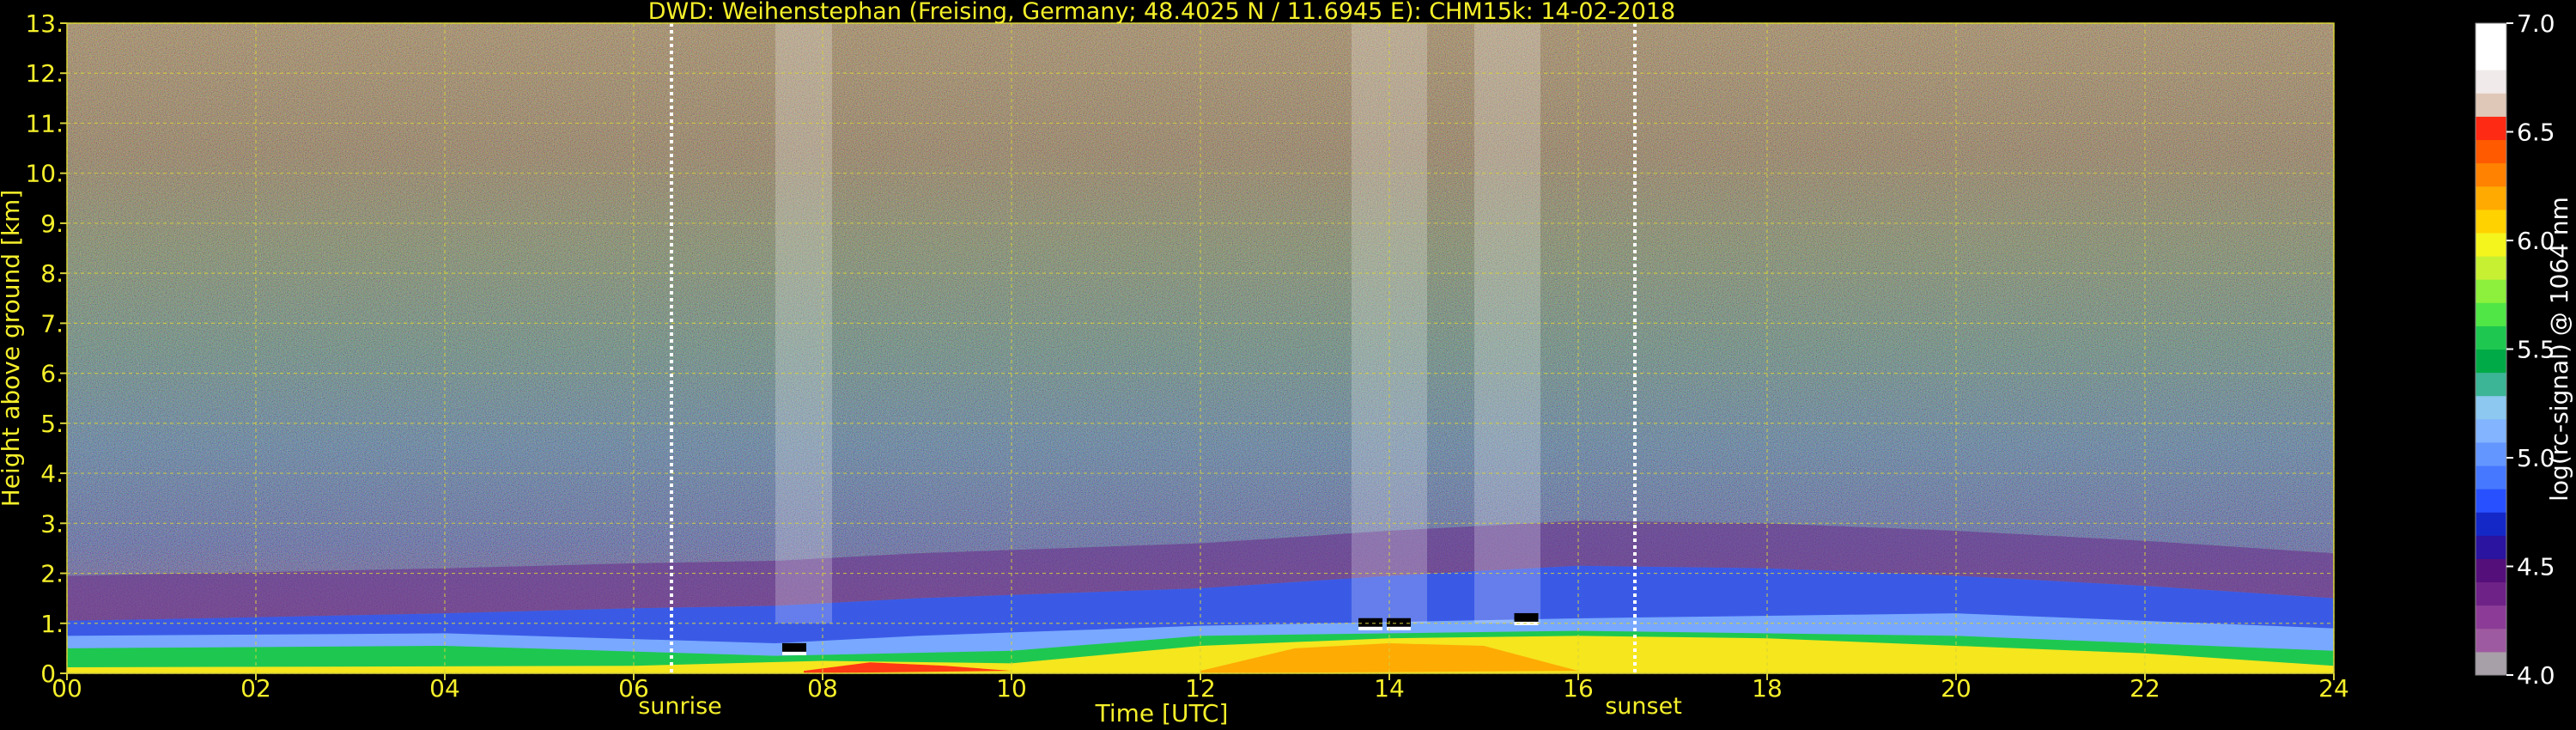 This screenshot has height=730, width=2576. Describe the element at coordinates (52, 473) in the screenshot. I see `y-tick-label: 4.` at that location.